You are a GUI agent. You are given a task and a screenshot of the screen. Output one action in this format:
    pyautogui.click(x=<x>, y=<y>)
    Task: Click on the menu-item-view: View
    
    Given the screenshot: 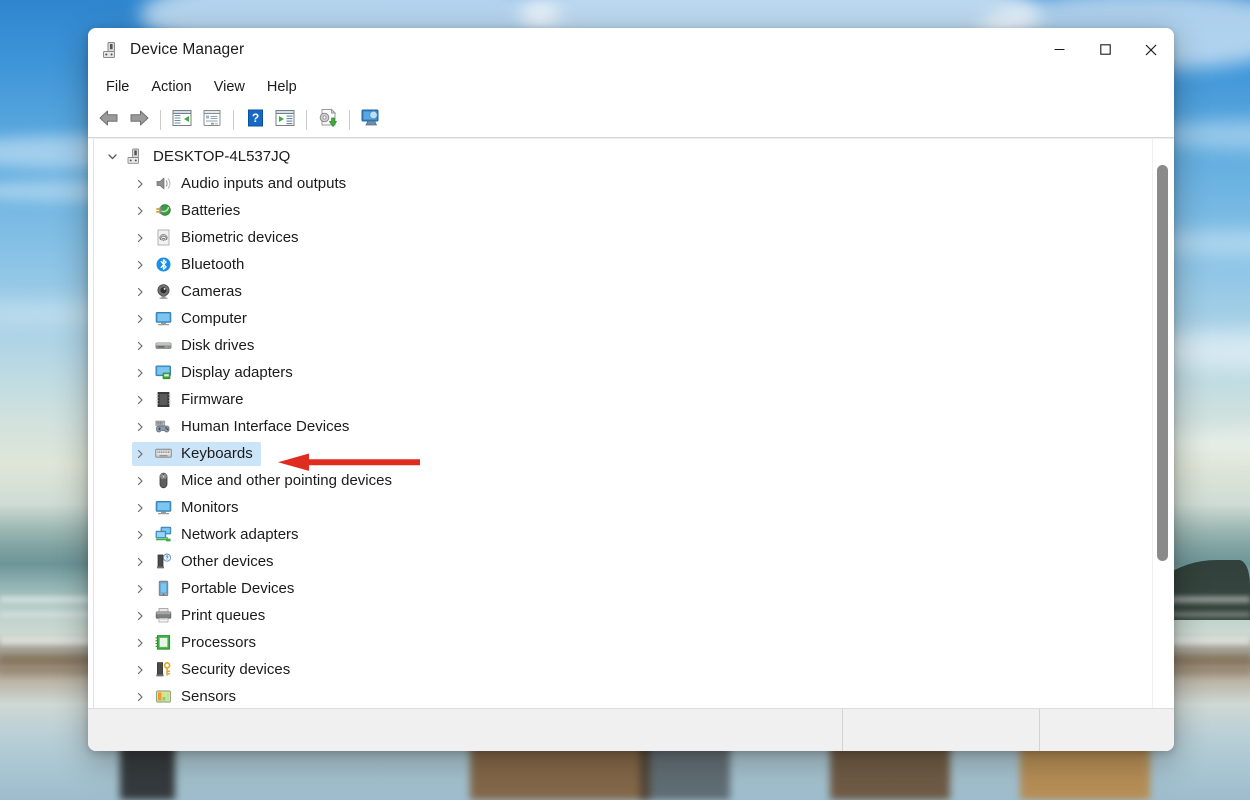 What is the action you would take?
    pyautogui.click(x=229, y=87)
    